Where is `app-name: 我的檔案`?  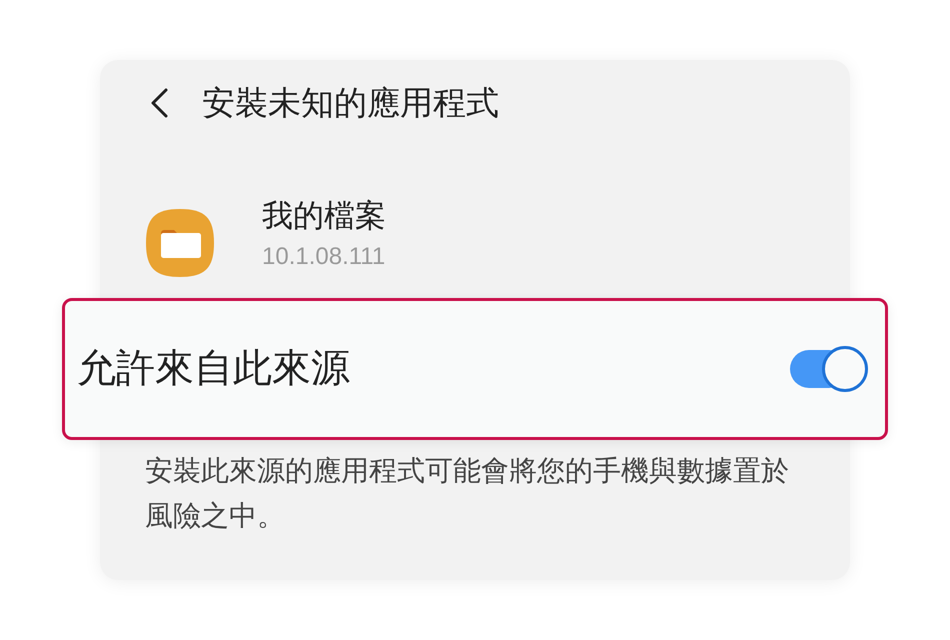
app-name: 我的檔案 is located at coordinates (324, 216).